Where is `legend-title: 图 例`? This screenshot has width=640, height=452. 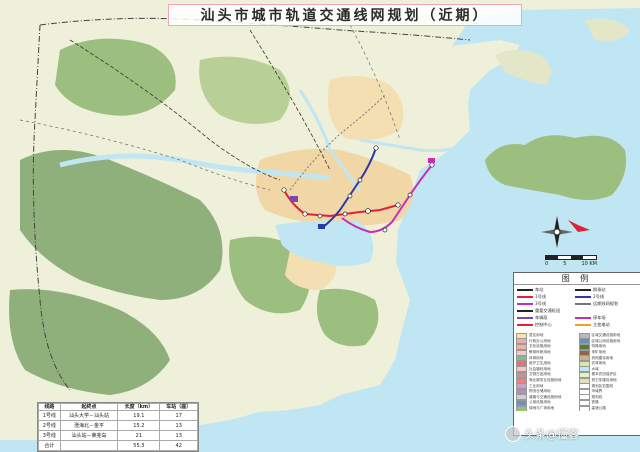 legend-title: 图 例 is located at coordinates (577, 279).